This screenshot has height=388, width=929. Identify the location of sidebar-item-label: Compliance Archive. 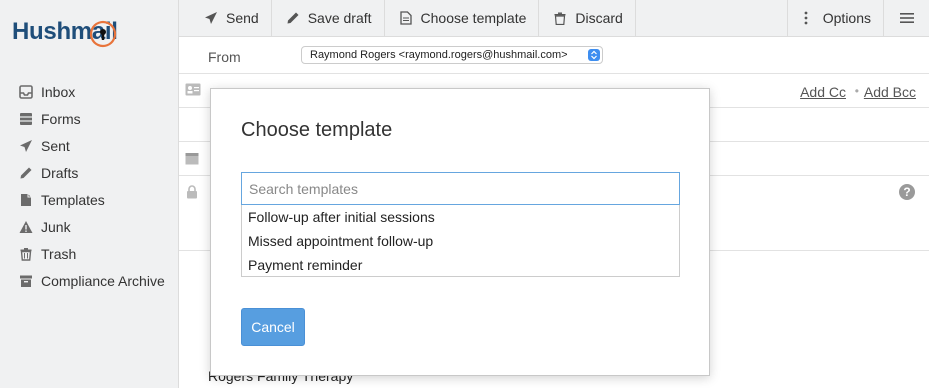
(103, 280).